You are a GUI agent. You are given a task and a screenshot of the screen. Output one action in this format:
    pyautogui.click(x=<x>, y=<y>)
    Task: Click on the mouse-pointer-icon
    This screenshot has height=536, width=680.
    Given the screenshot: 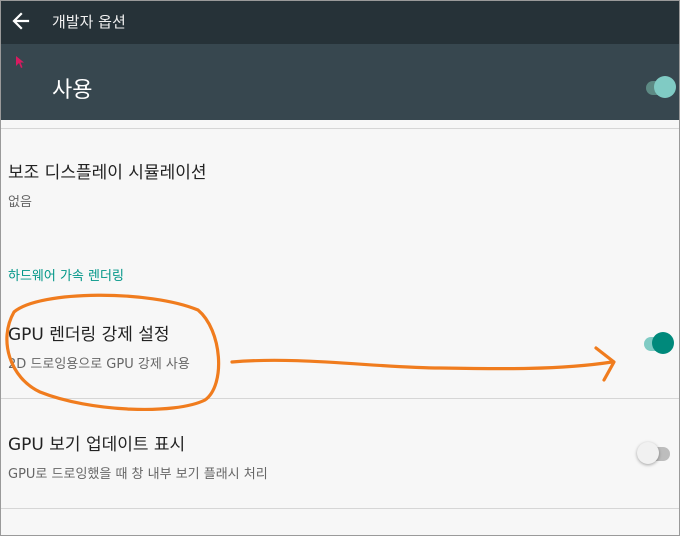 What is the action you would take?
    pyautogui.click(x=20, y=62)
    